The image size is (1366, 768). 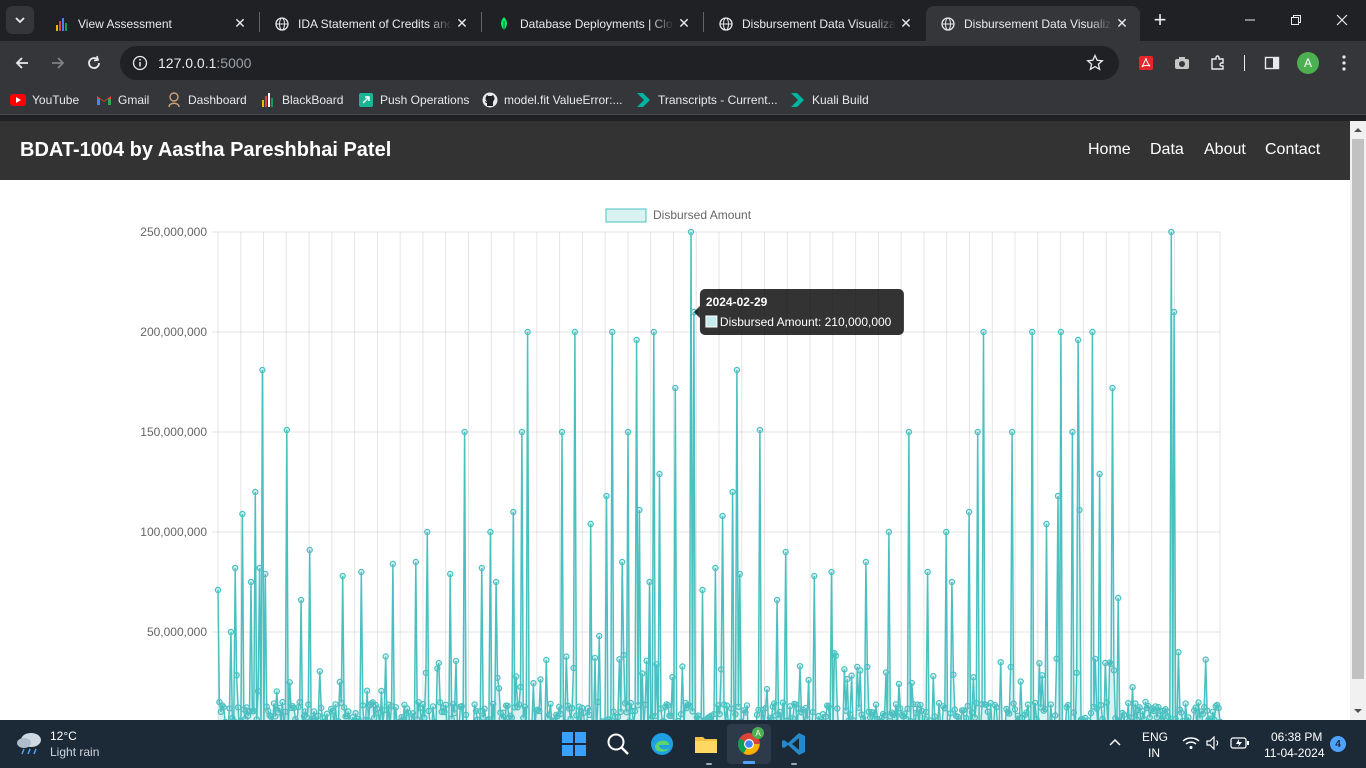 I want to click on restore-button, so click(x=1296, y=20).